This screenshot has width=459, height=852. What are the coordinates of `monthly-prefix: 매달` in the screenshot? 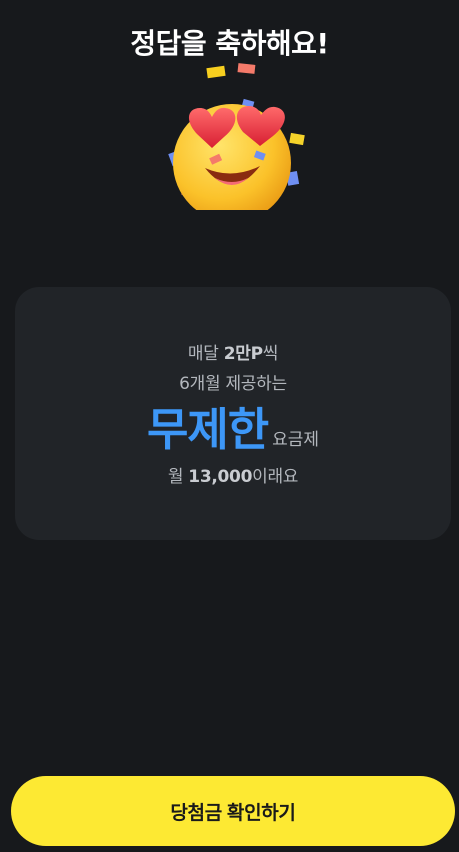 It's located at (205, 354).